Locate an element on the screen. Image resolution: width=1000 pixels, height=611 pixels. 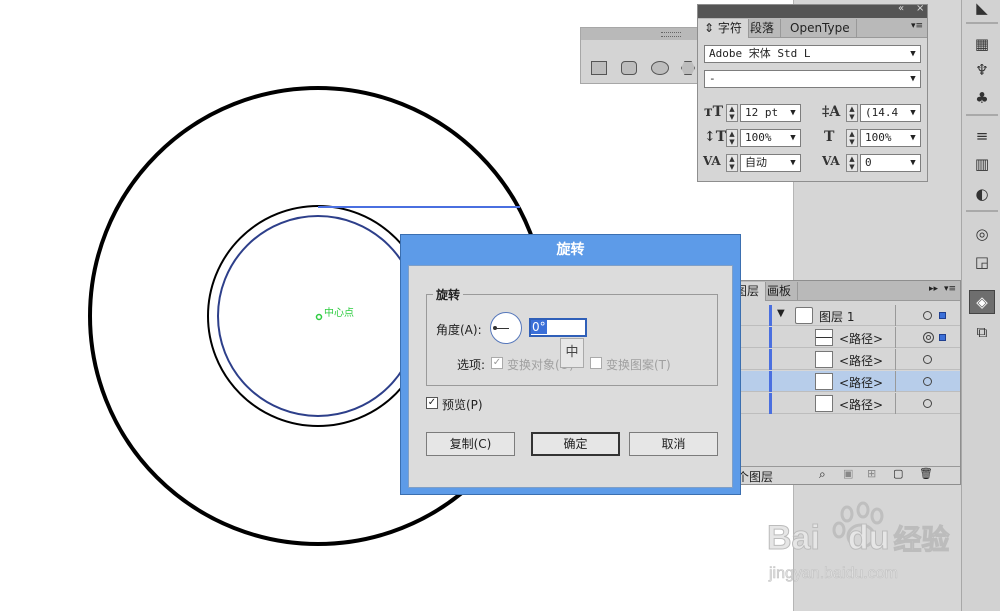
font-style-select: - ▼ is located at coordinates (812, 79).